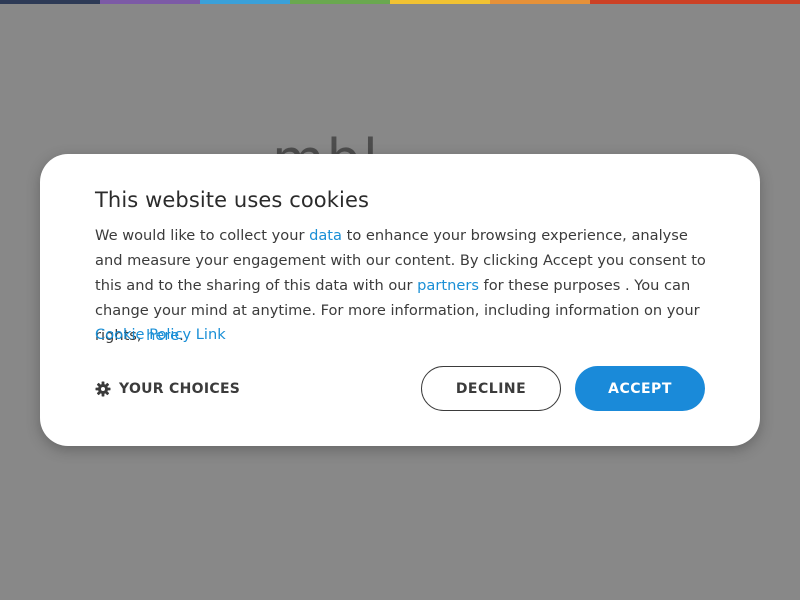 Image resolution: width=800 pixels, height=600 pixels. I want to click on dialog-title: This website uses cookies, so click(232, 200).